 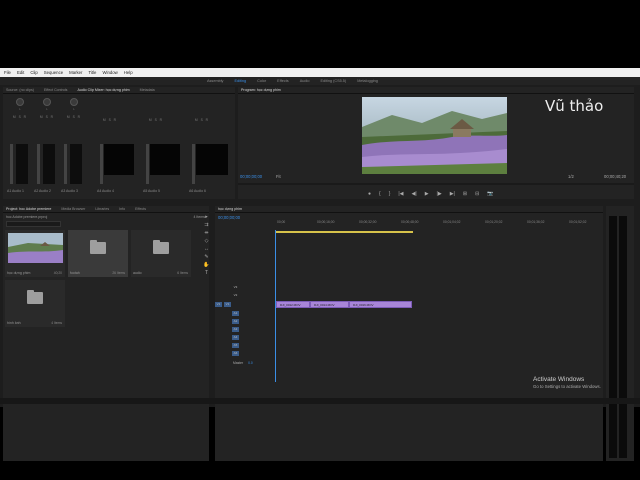 I want to click on lift-button: ⊞, so click(x=465, y=194).